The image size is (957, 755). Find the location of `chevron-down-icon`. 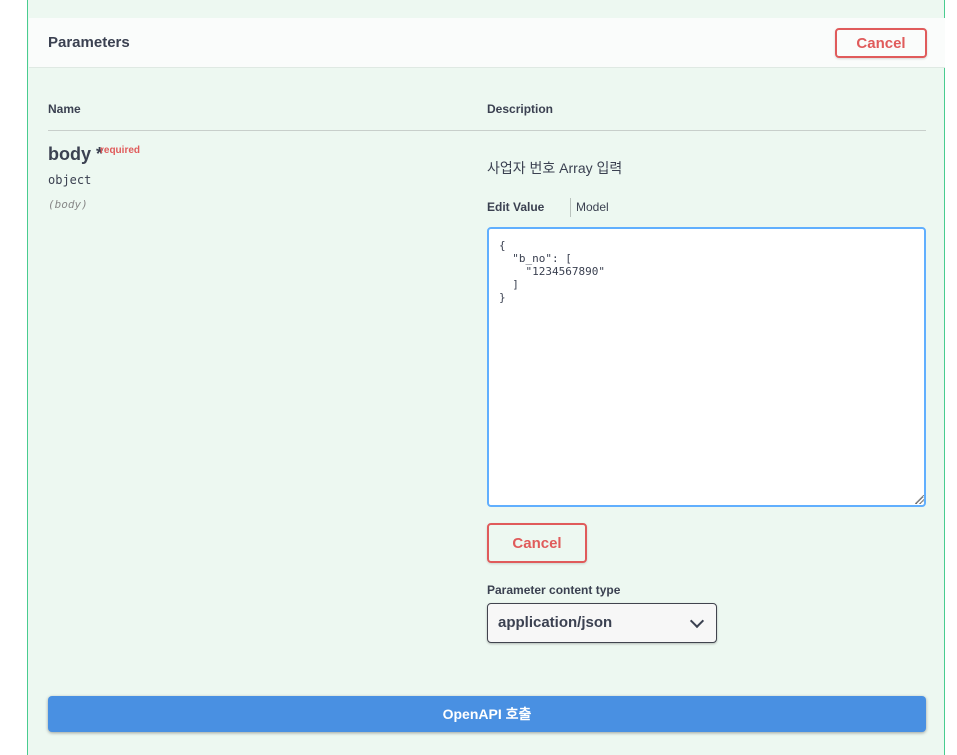

chevron-down-icon is located at coordinates (697, 621).